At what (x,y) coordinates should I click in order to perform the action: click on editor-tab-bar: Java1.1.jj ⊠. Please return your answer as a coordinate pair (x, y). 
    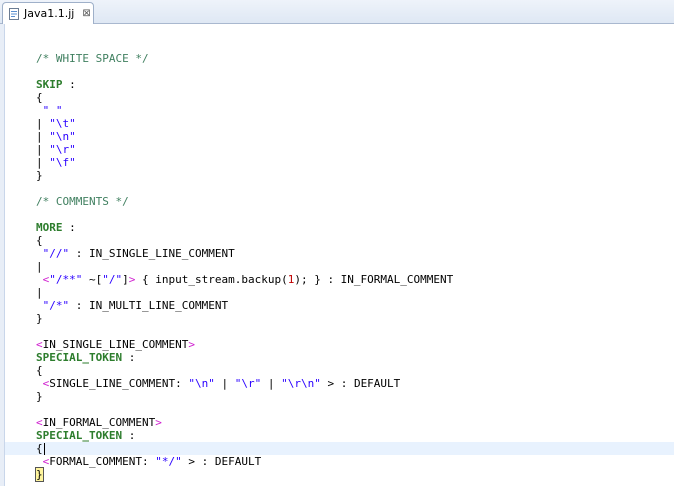
    Looking at the image, I should click on (337, 12).